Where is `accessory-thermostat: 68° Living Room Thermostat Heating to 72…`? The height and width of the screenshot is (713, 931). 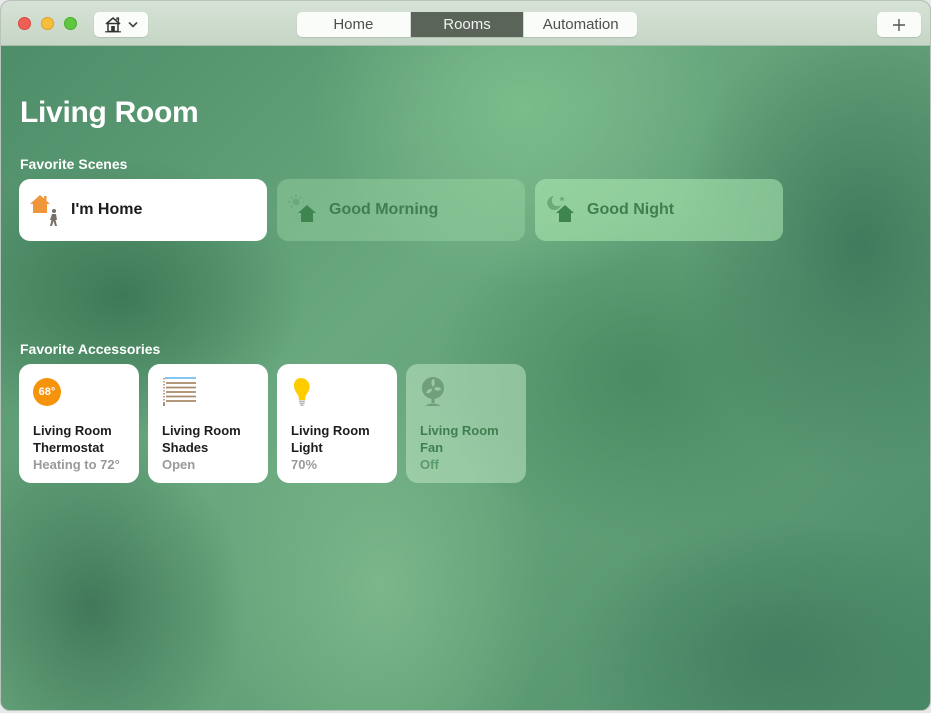 accessory-thermostat: 68° Living Room Thermostat Heating to 72… is located at coordinates (79, 423).